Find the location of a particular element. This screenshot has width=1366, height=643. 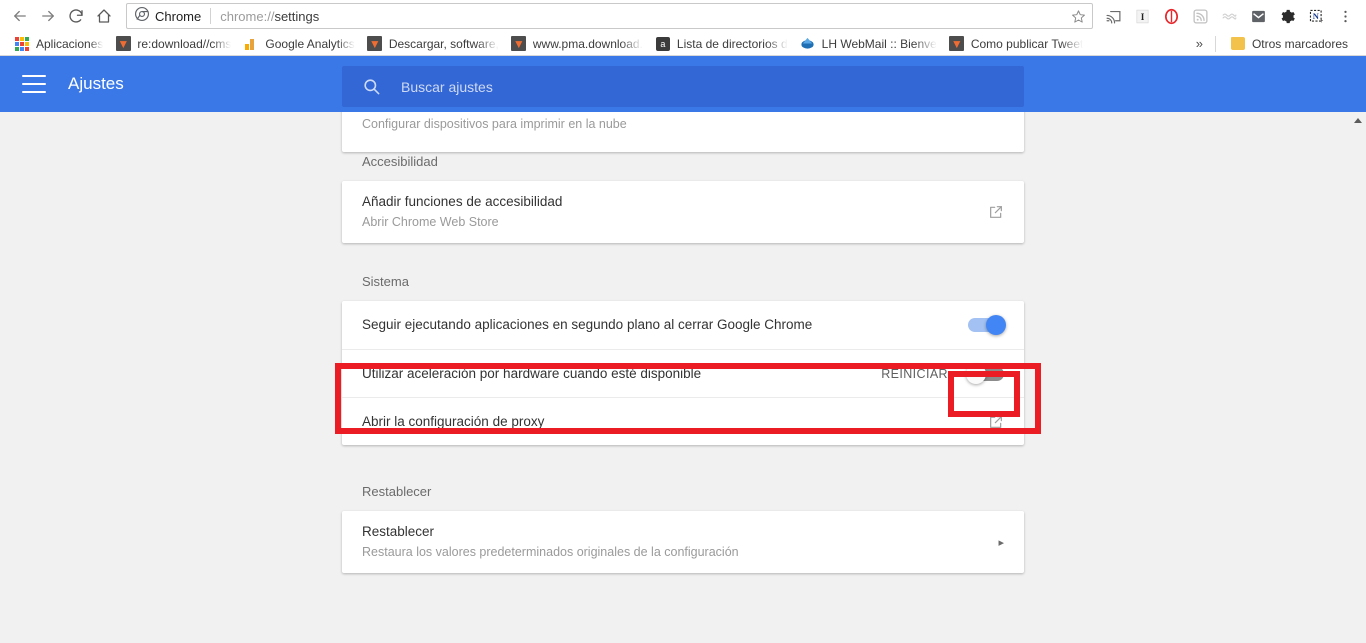

bookmark-label: Otros marcadores is located at coordinates (1299, 43).